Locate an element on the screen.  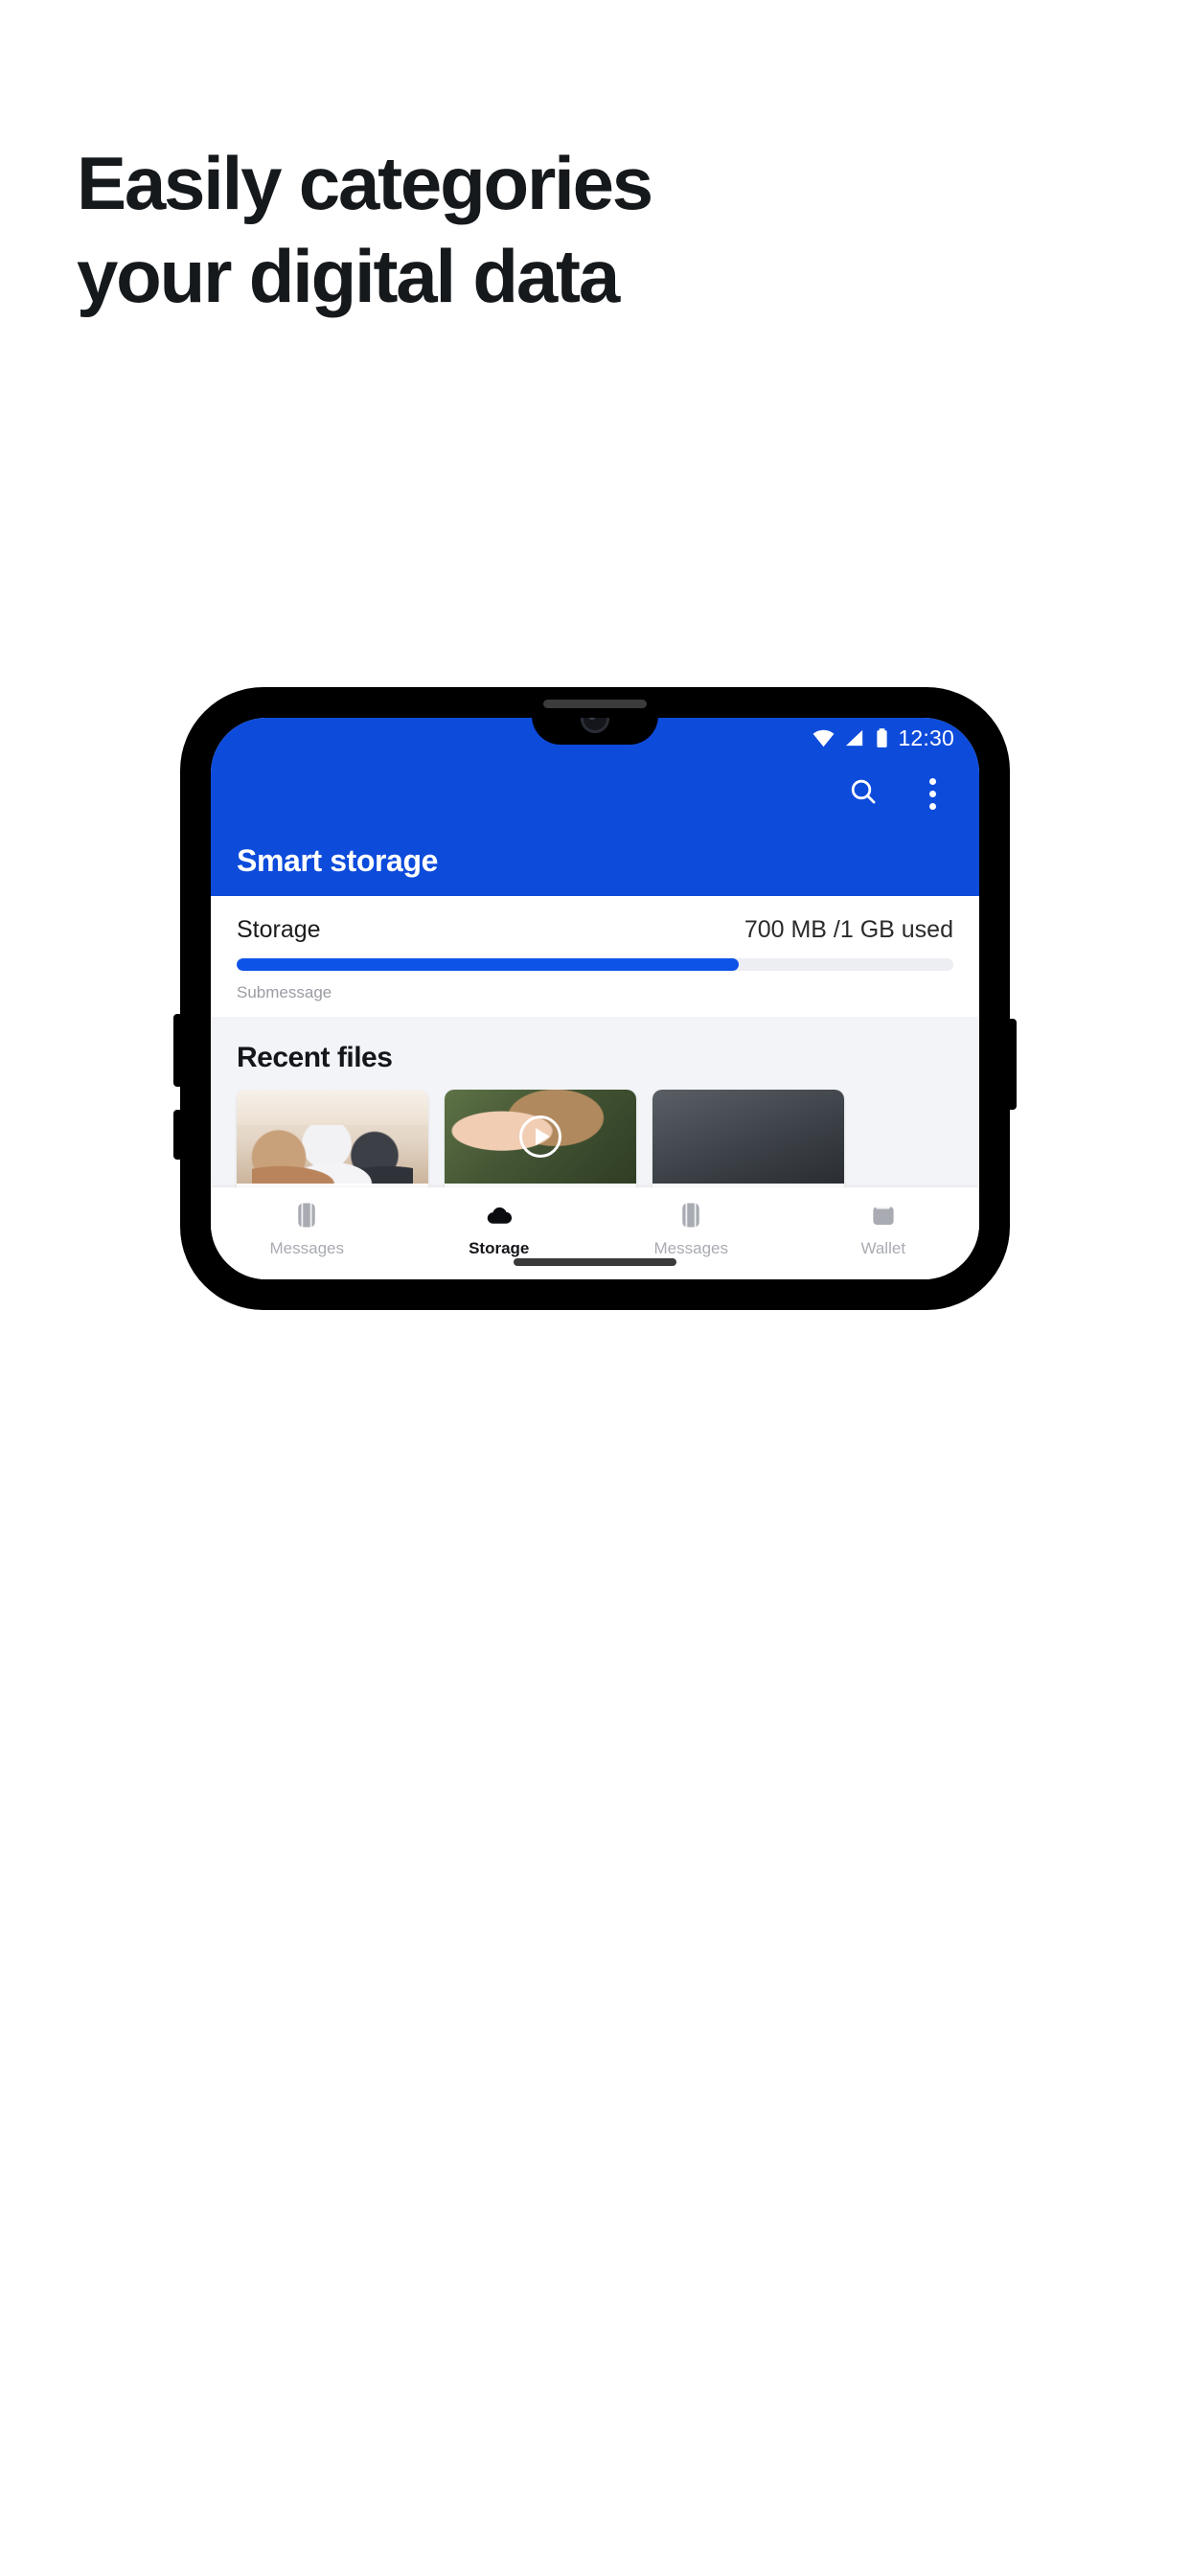
app-bar: 12:30 Smart storage is located at coordinates (595, 807).